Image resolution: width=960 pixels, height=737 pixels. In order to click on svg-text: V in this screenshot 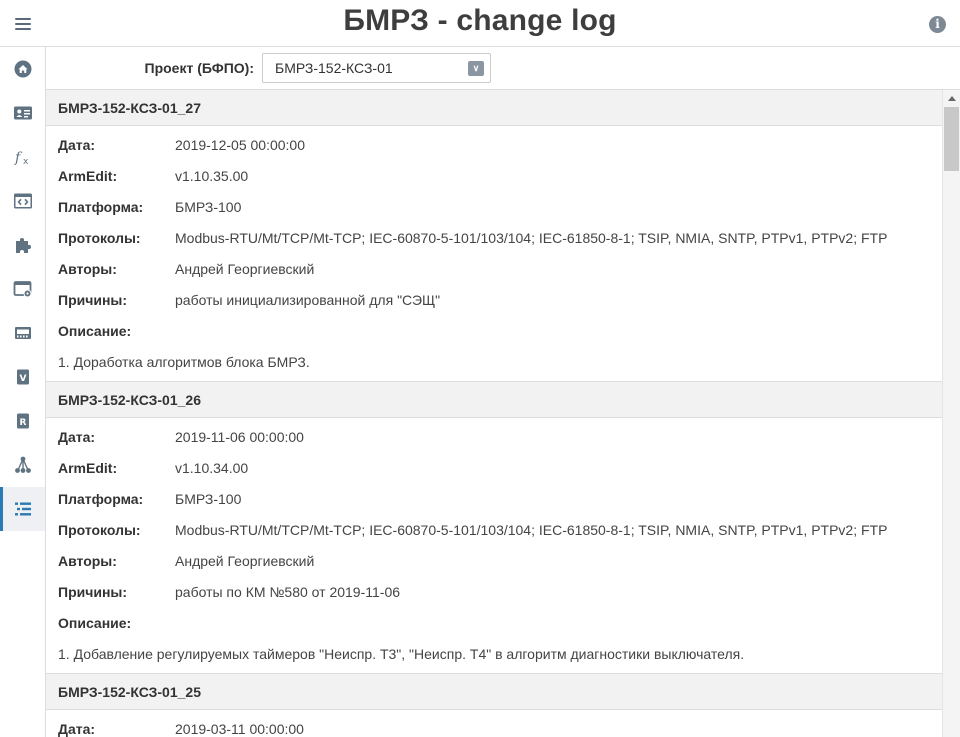, I will do `click(22, 379)`.